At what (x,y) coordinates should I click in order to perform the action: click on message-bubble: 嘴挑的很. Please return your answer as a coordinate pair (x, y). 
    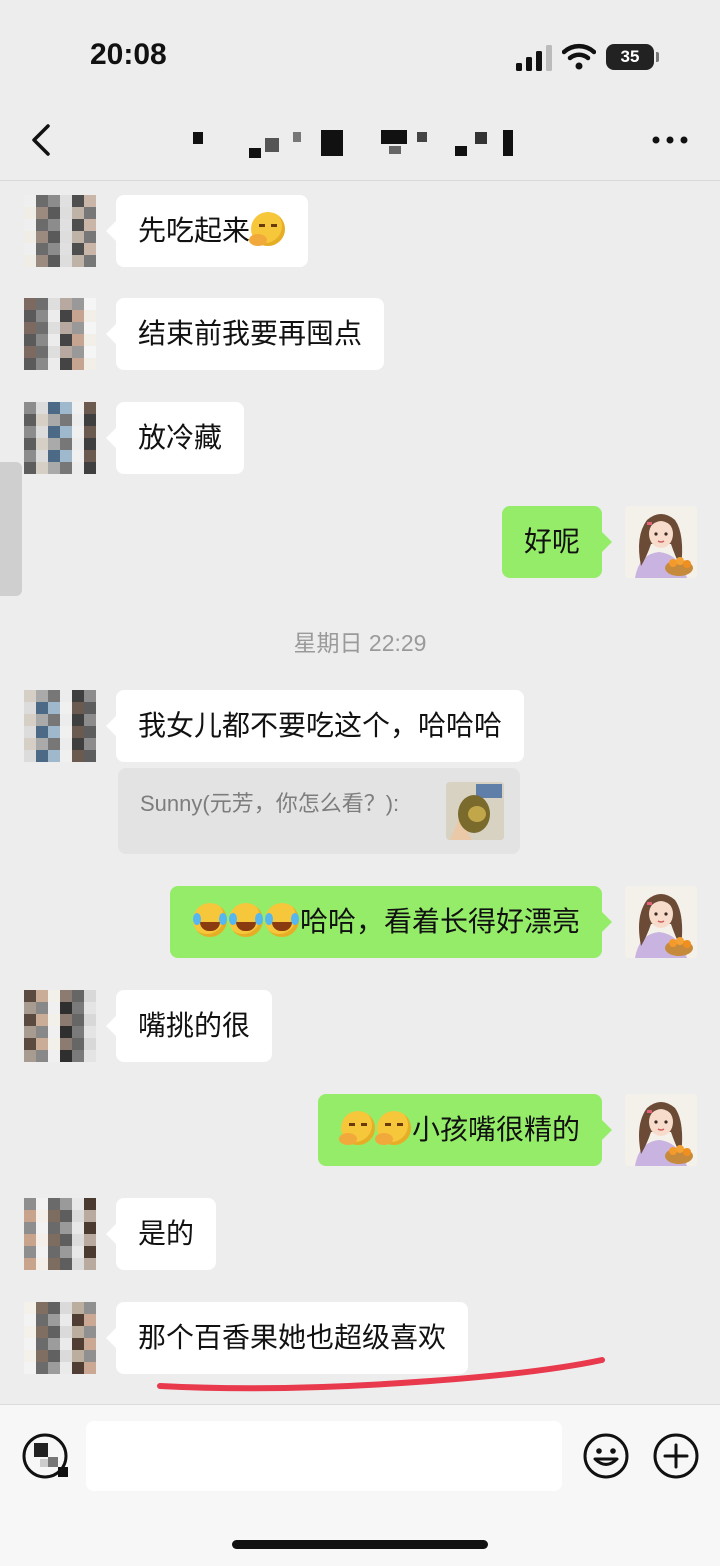
    Looking at the image, I should click on (189, 1026).